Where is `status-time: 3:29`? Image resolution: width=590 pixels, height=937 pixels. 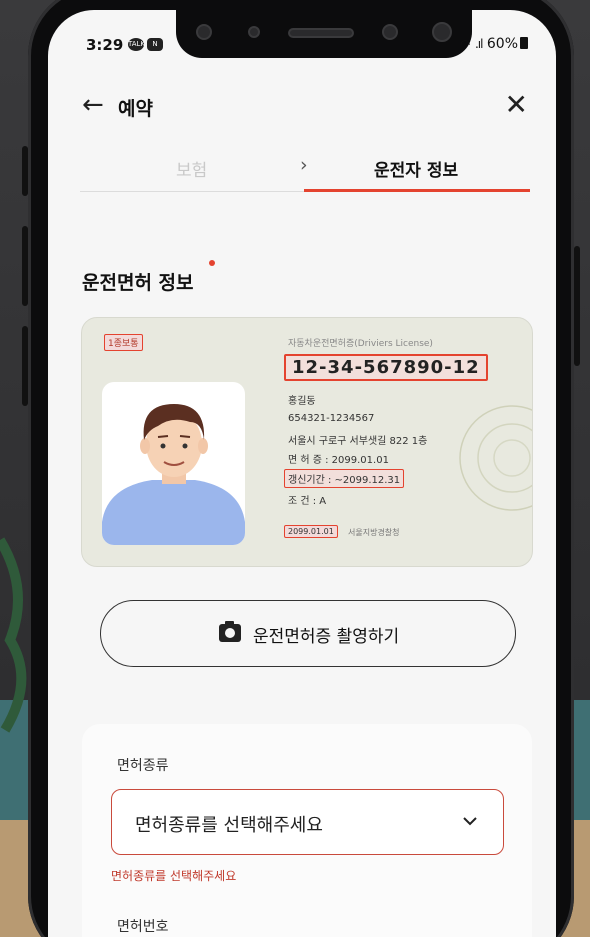
status-time: 3:29 is located at coordinates (105, 45).